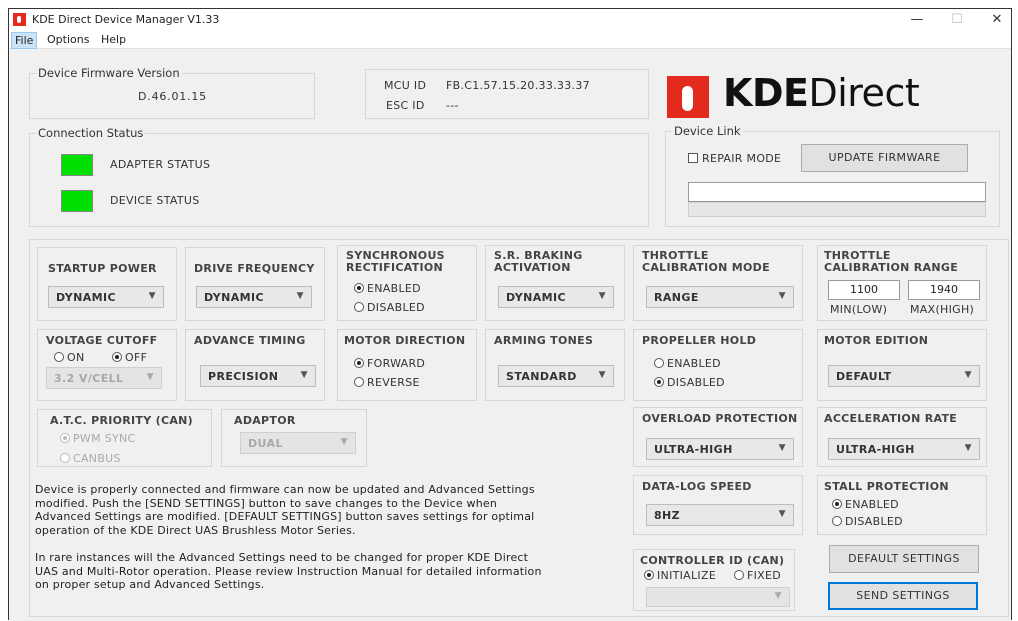  I want to click on voltage-cutoff-value: 3.2 V/CELL, so click(89, 378).